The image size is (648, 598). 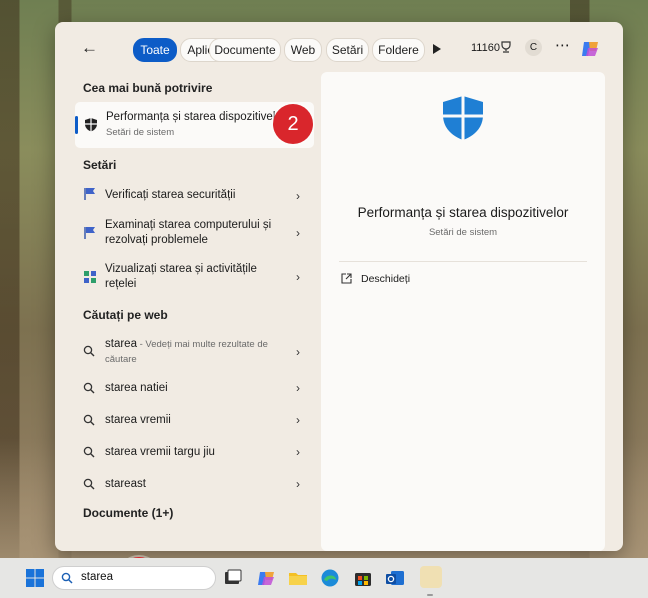 I want to click on web-result-label: starea vremii targu jiu, so click(x=160, y=452).